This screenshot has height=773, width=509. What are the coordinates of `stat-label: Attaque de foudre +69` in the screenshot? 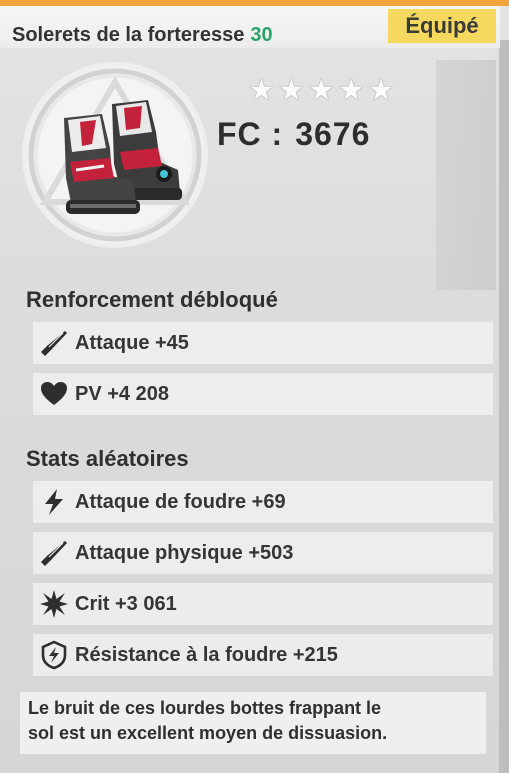 It's located at (180, 501).